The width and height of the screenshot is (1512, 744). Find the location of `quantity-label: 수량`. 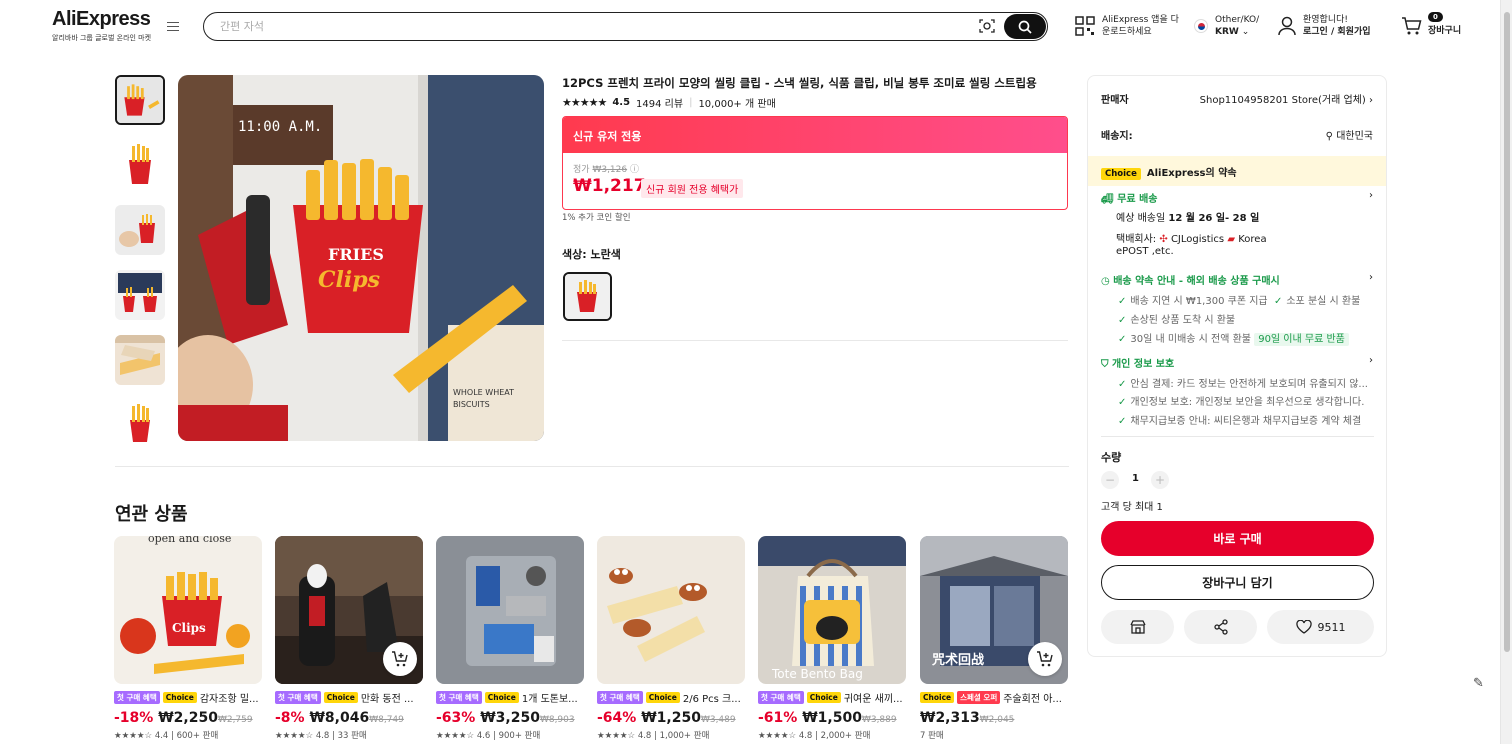

quantity-label: 수량 is located at coordinates (1111, 457).